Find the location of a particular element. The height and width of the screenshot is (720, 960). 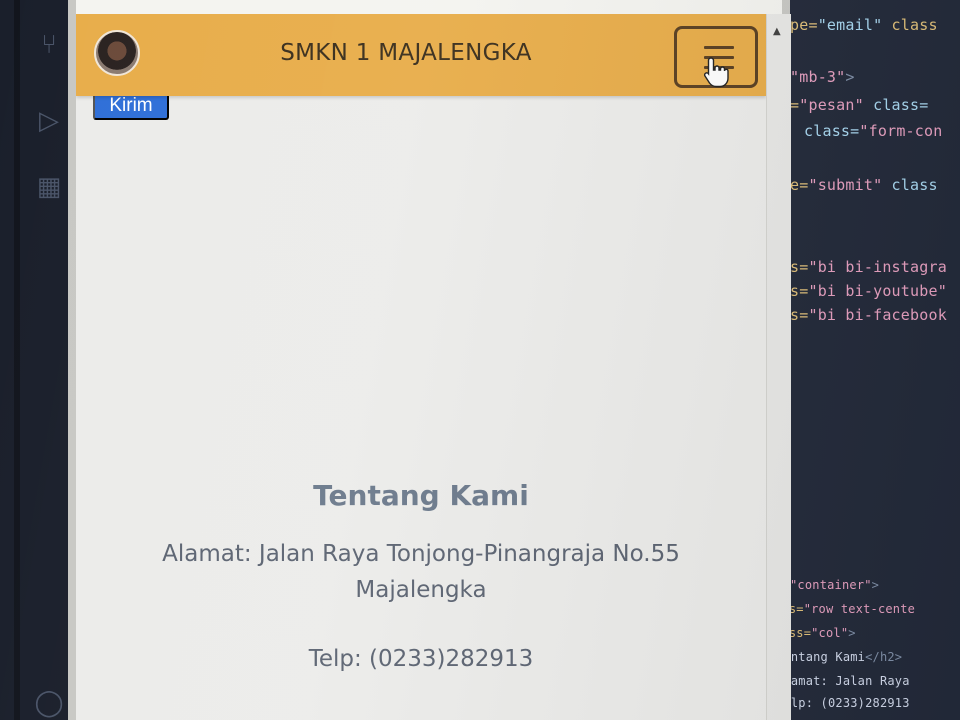

page-scrollbar: ▲ is located at coordinates (778, 367).